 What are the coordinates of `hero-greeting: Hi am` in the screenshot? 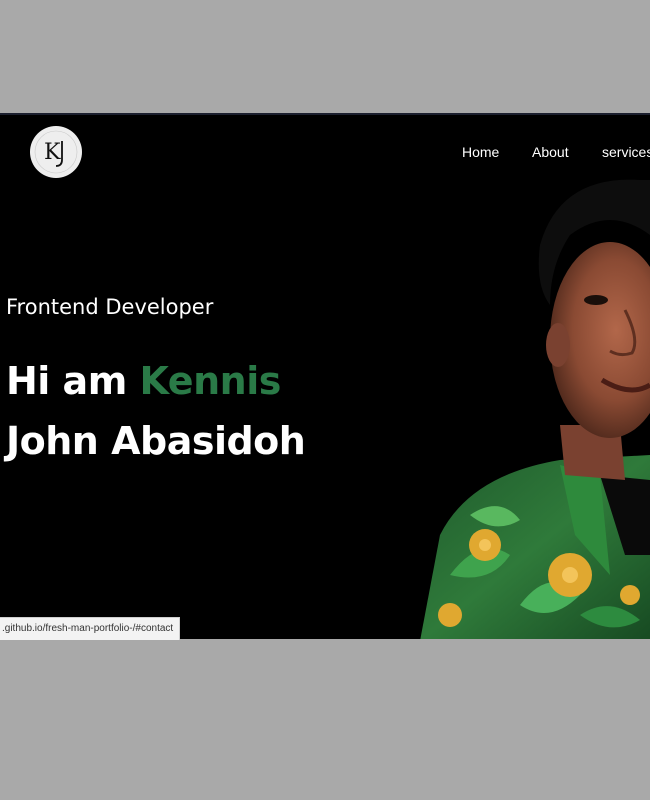 It's located at (73, 381).